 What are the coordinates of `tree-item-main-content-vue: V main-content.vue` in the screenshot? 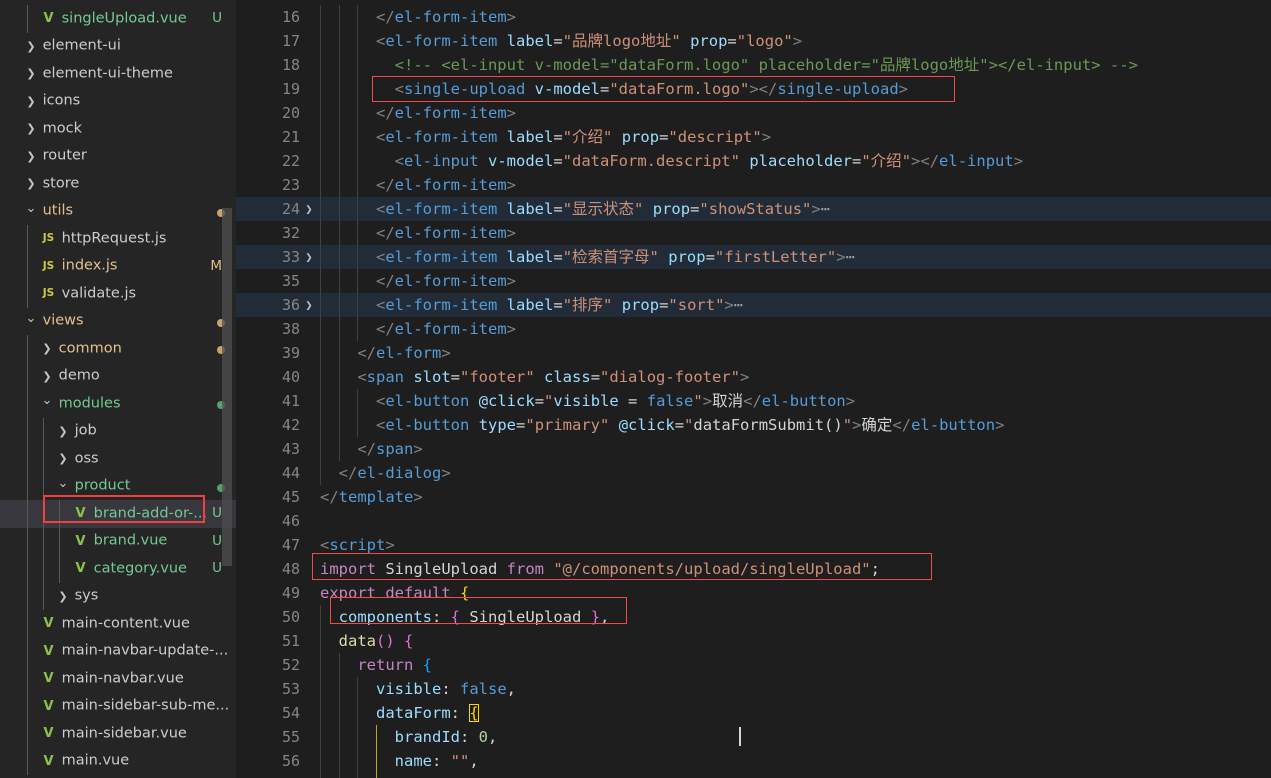 It's located at (118, 624).